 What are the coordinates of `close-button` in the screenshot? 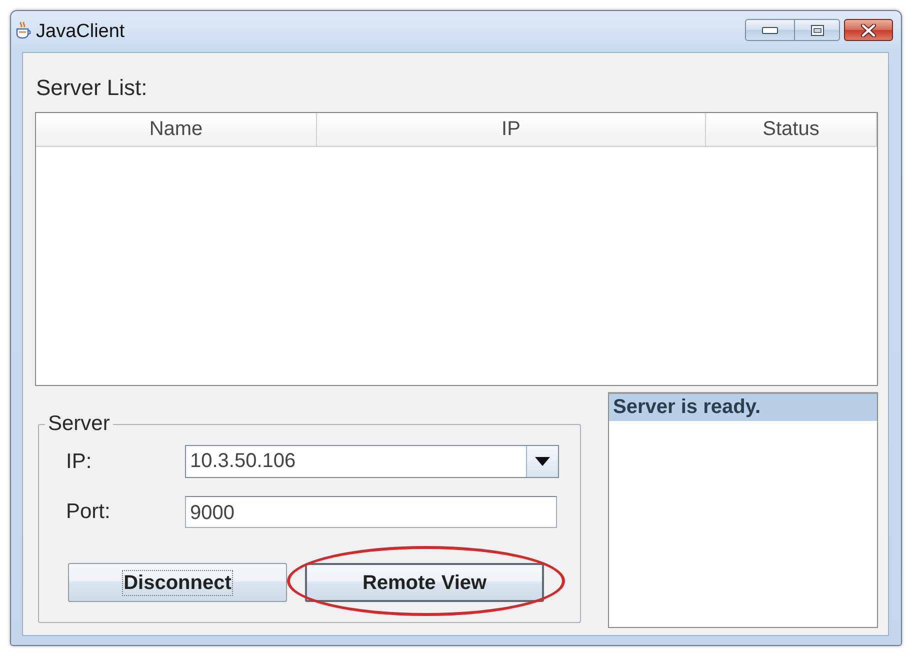 It's located at (868, 30).